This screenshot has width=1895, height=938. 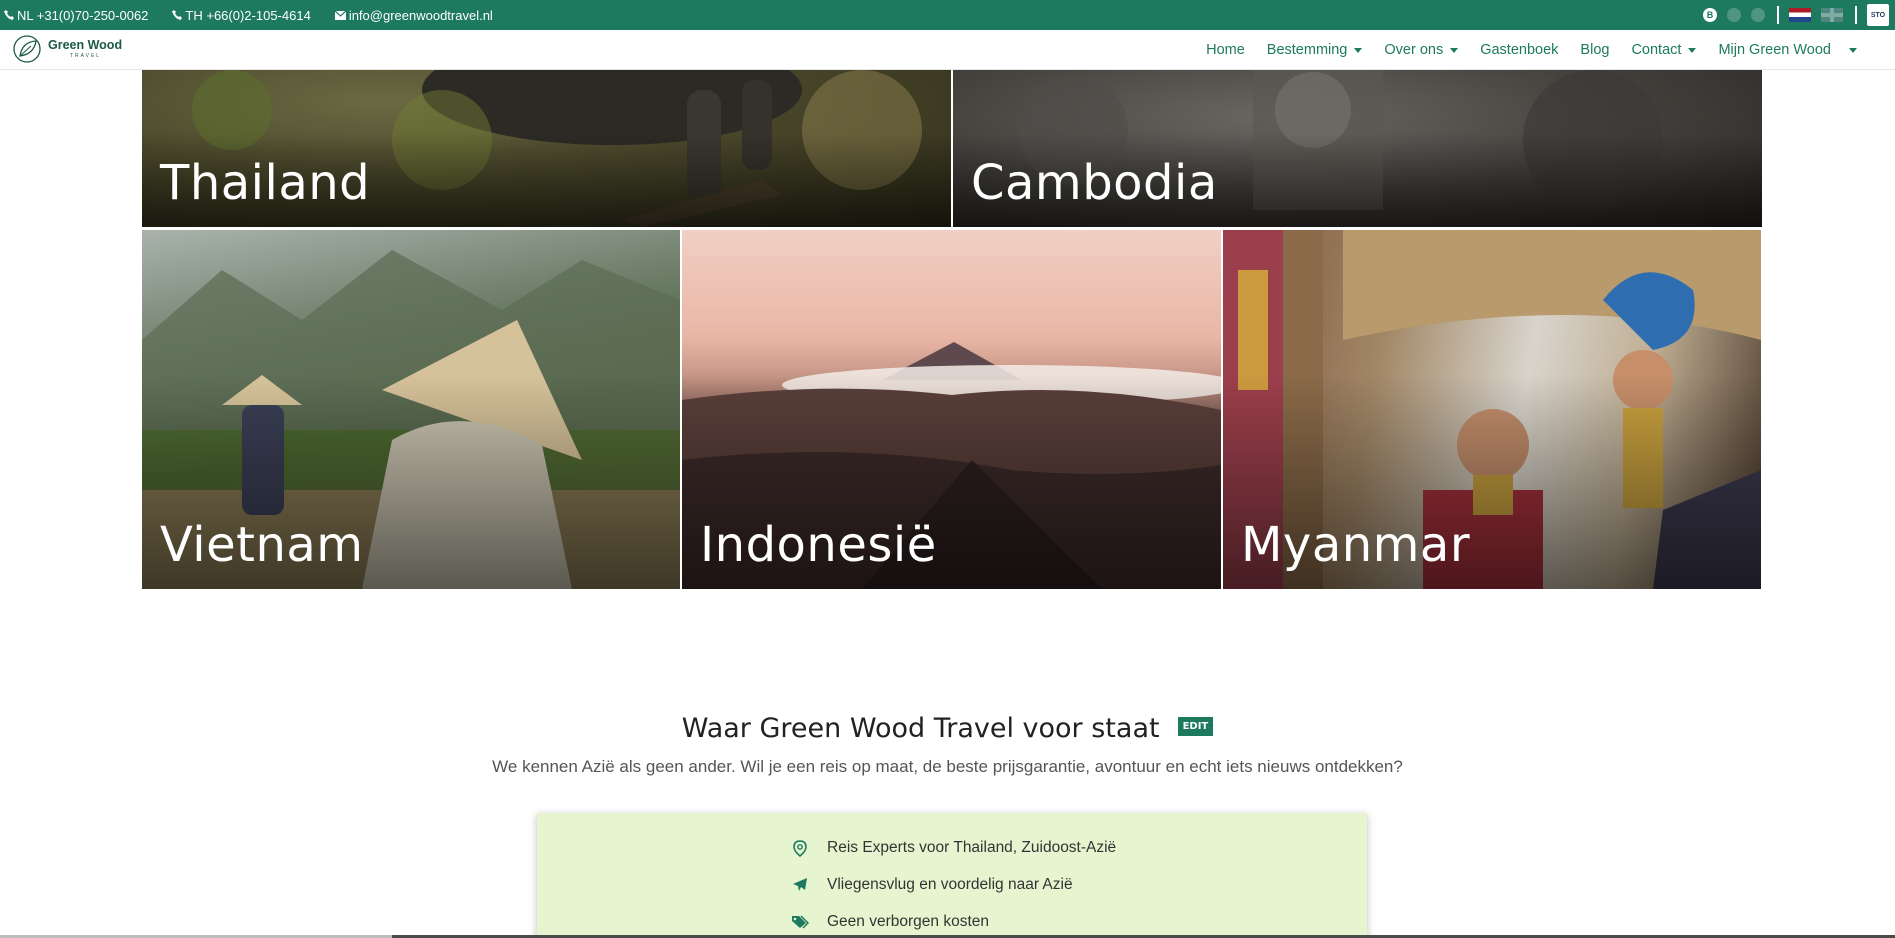 I want to click on nav-label: Over ons, so click(x=1414, y=50).